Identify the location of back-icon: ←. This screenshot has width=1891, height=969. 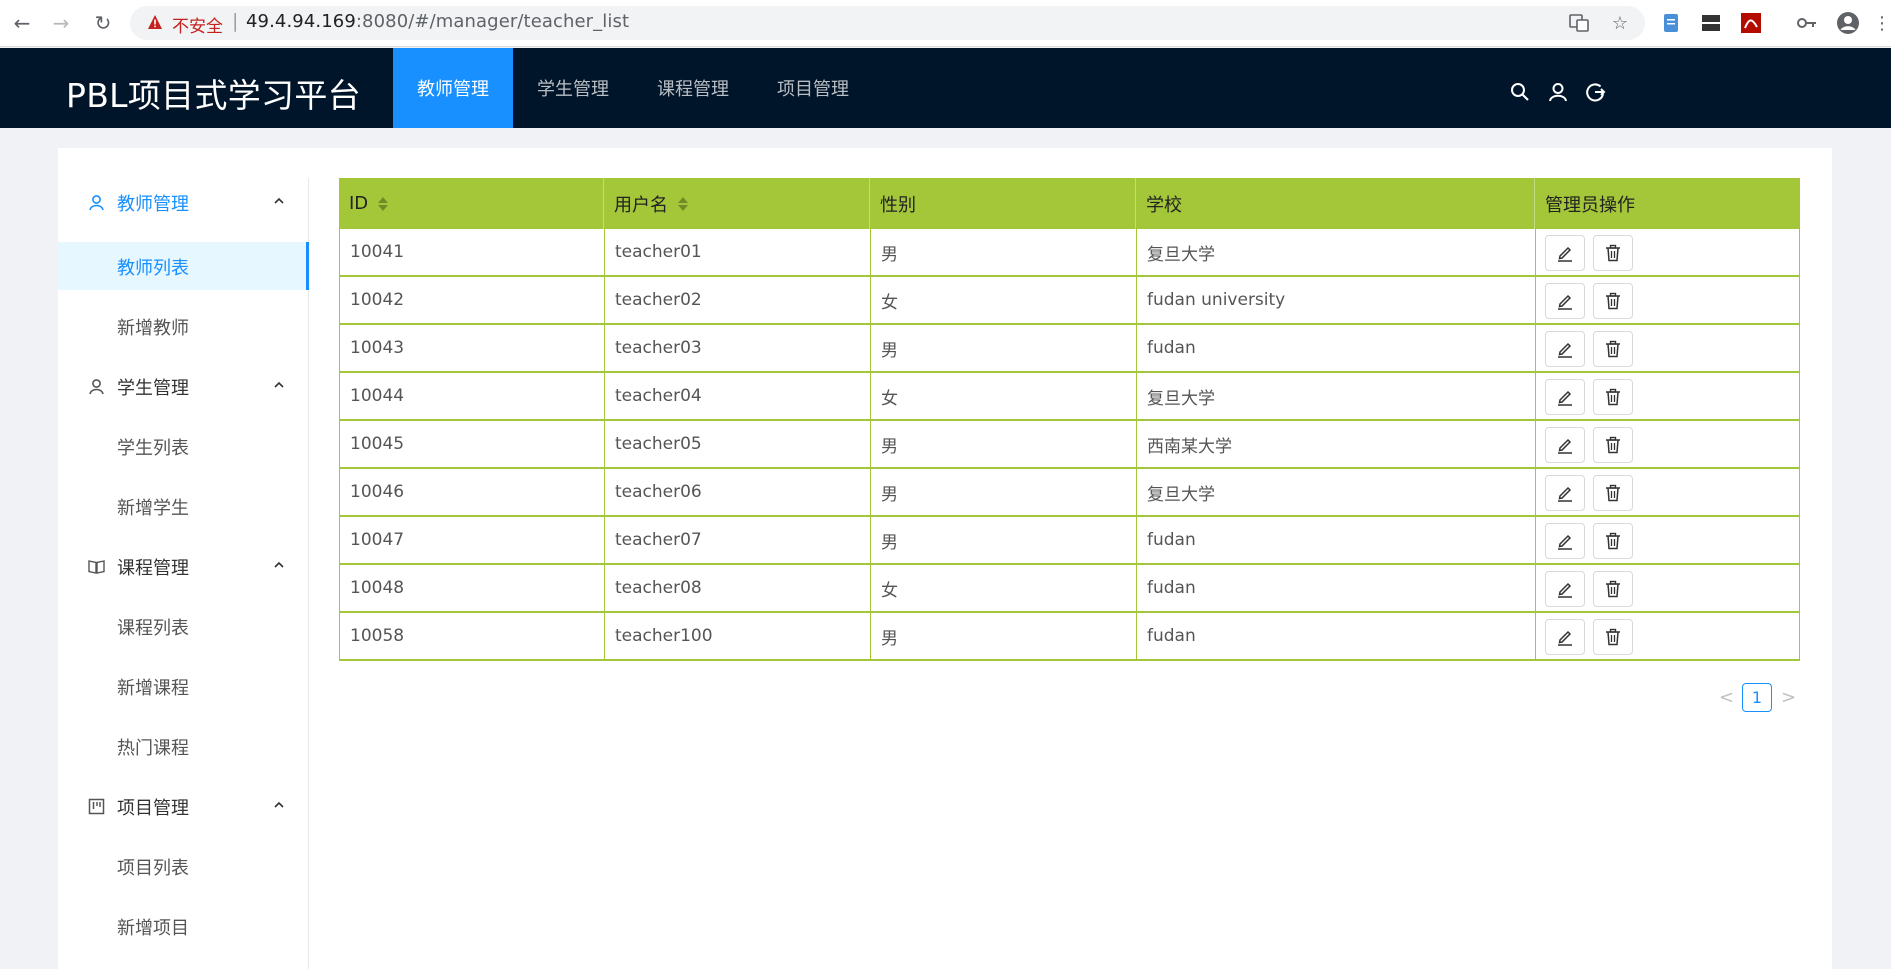
(22, 23).